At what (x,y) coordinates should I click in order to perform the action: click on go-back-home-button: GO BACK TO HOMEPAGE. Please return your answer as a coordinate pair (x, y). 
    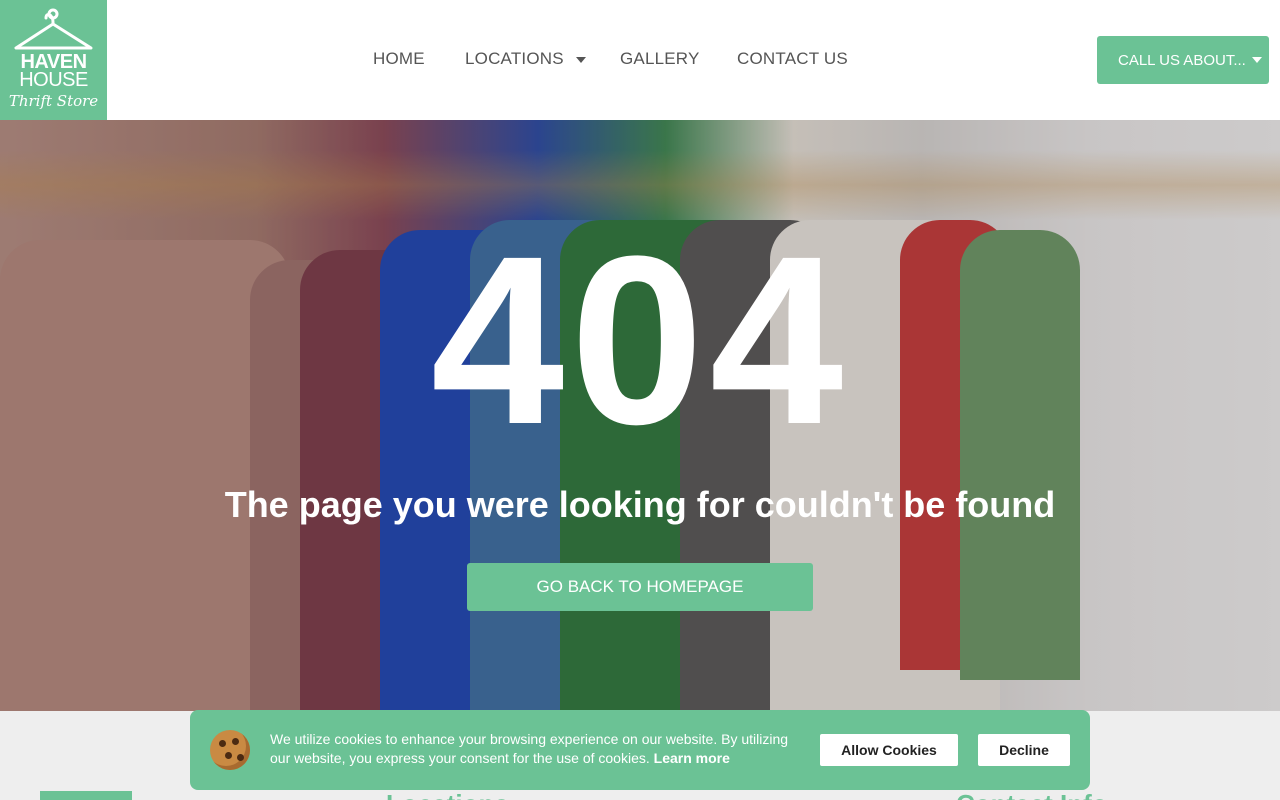
    Looking at the image, I should click on (640, 587).